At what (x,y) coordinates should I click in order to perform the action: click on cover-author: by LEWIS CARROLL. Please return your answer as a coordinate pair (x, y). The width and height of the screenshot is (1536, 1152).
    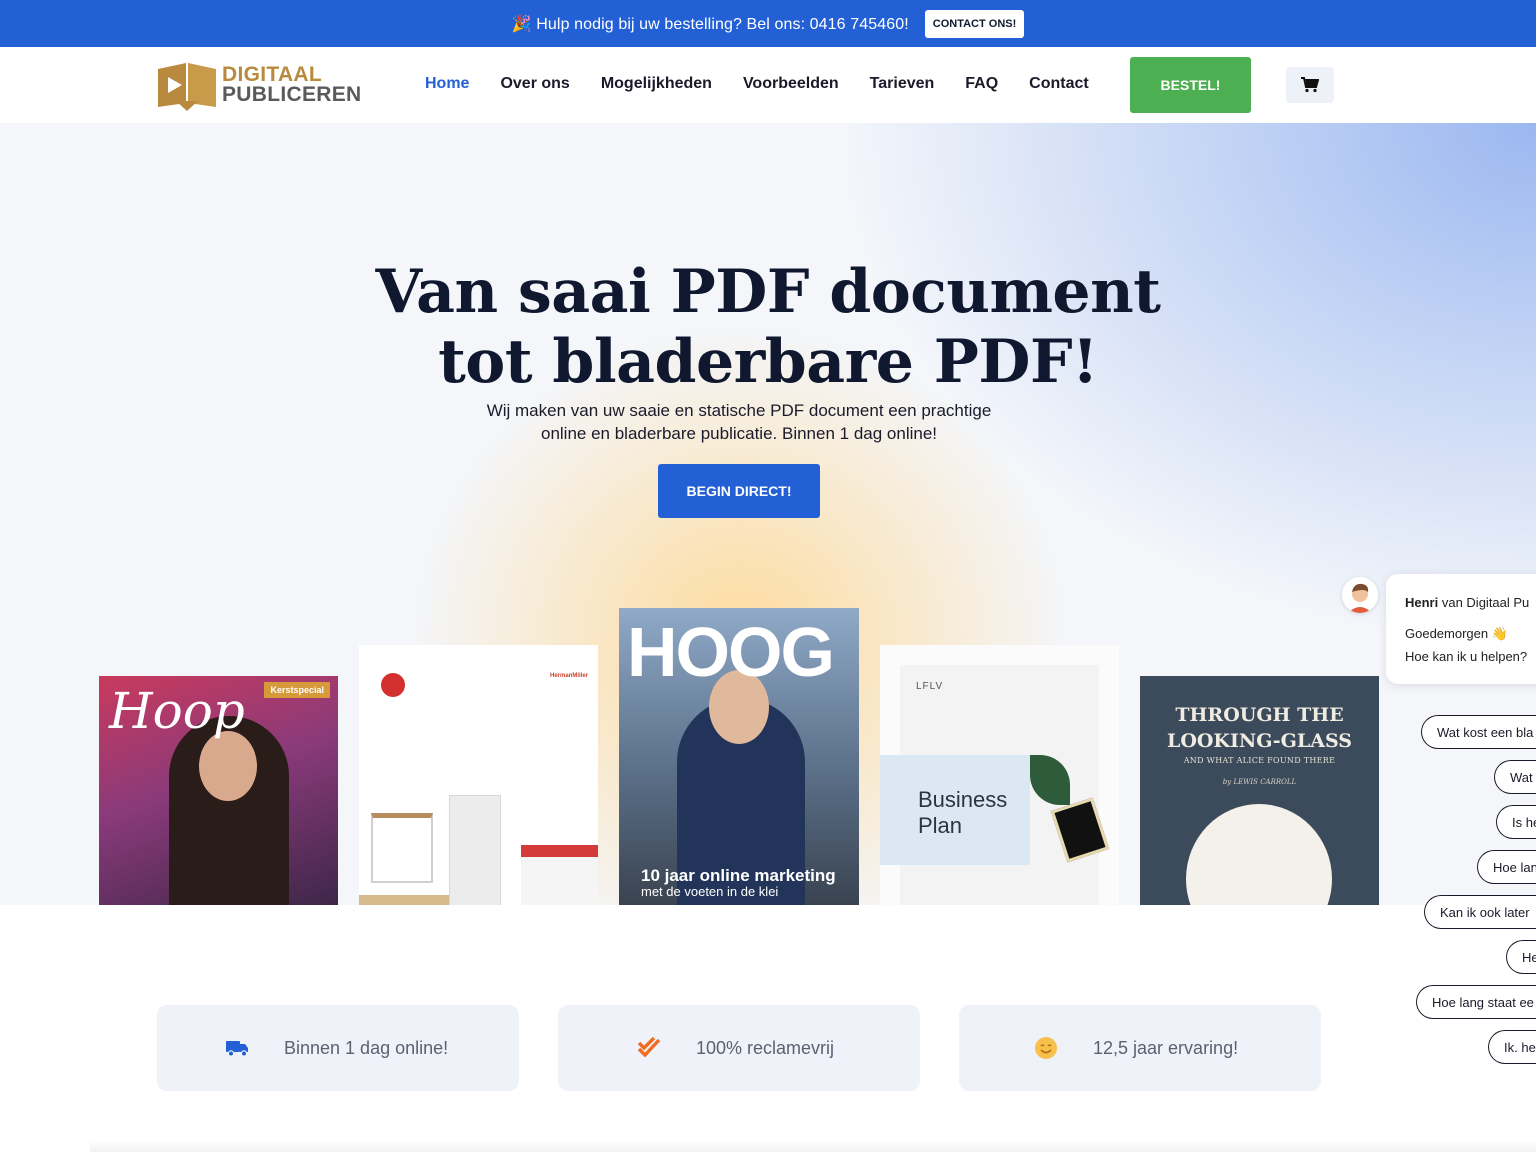
    Looking at the image, I should click on (1259, 782).